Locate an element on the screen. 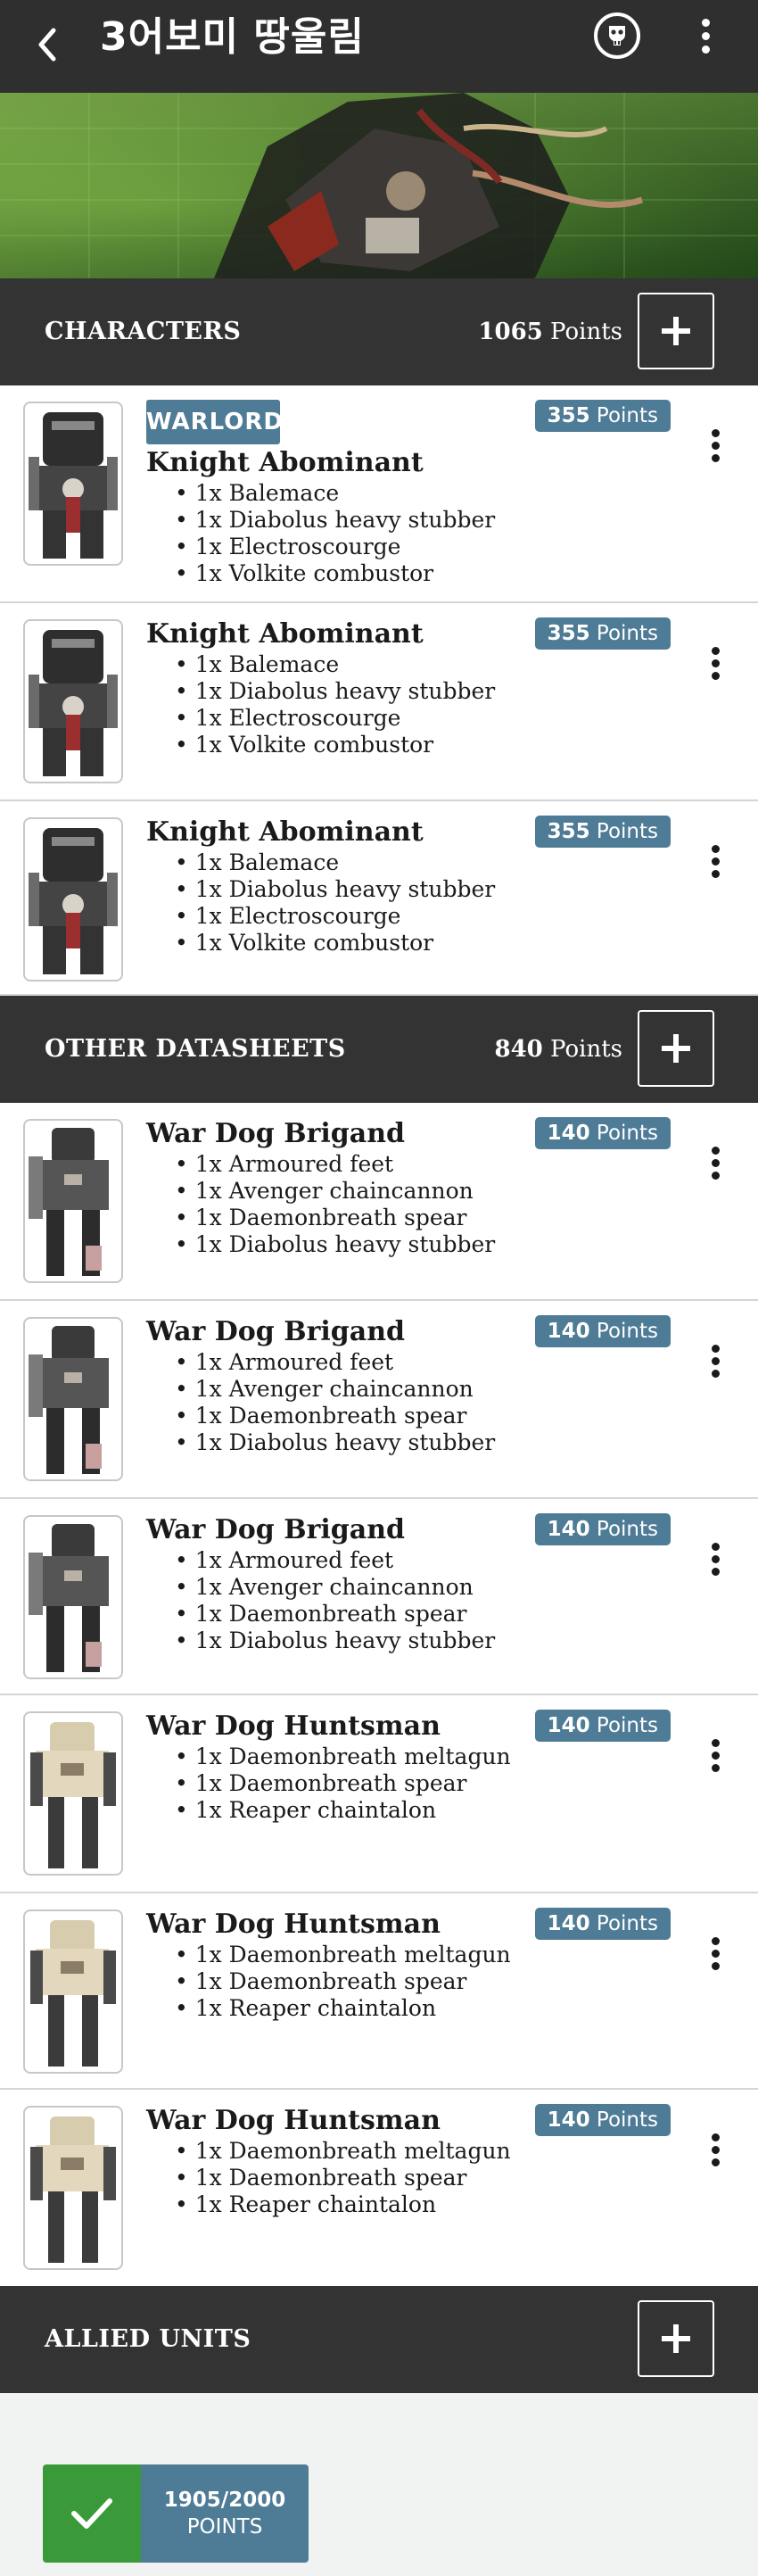 This screenshot has width=758, height=2576. page-title: 3어보미 땅울림 is located at coordinates (232, 37).